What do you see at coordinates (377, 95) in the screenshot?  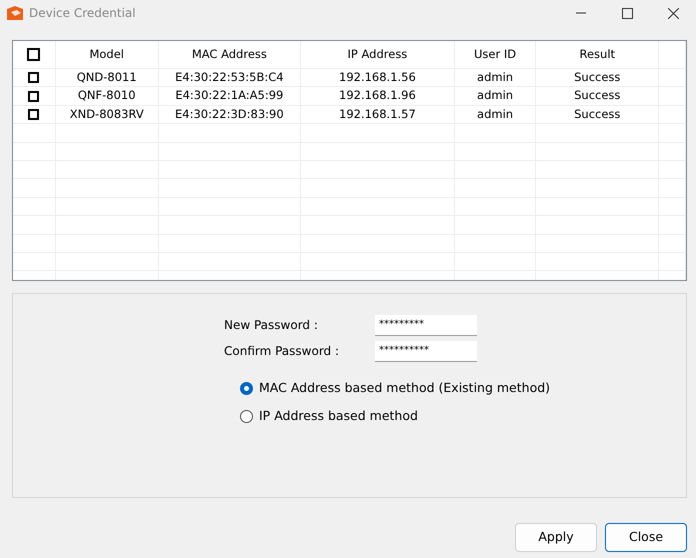 I see `table-cell-text: 192.168.1.96` at bounding box center [377, 95].